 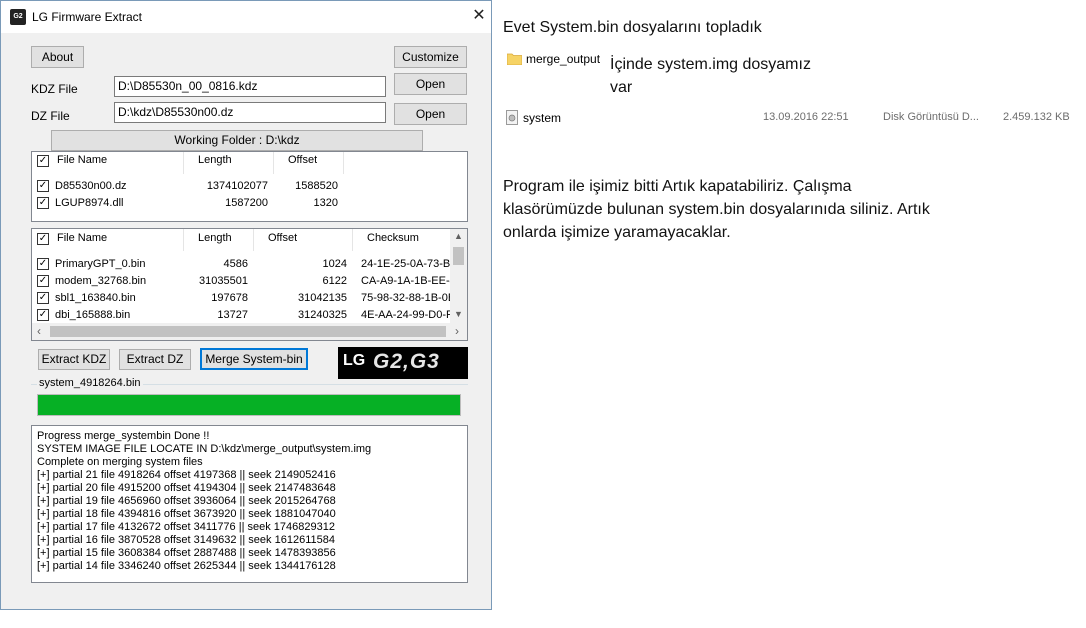 I want to click on log-line: Complete on merging system files, so click(x=120, y=462).